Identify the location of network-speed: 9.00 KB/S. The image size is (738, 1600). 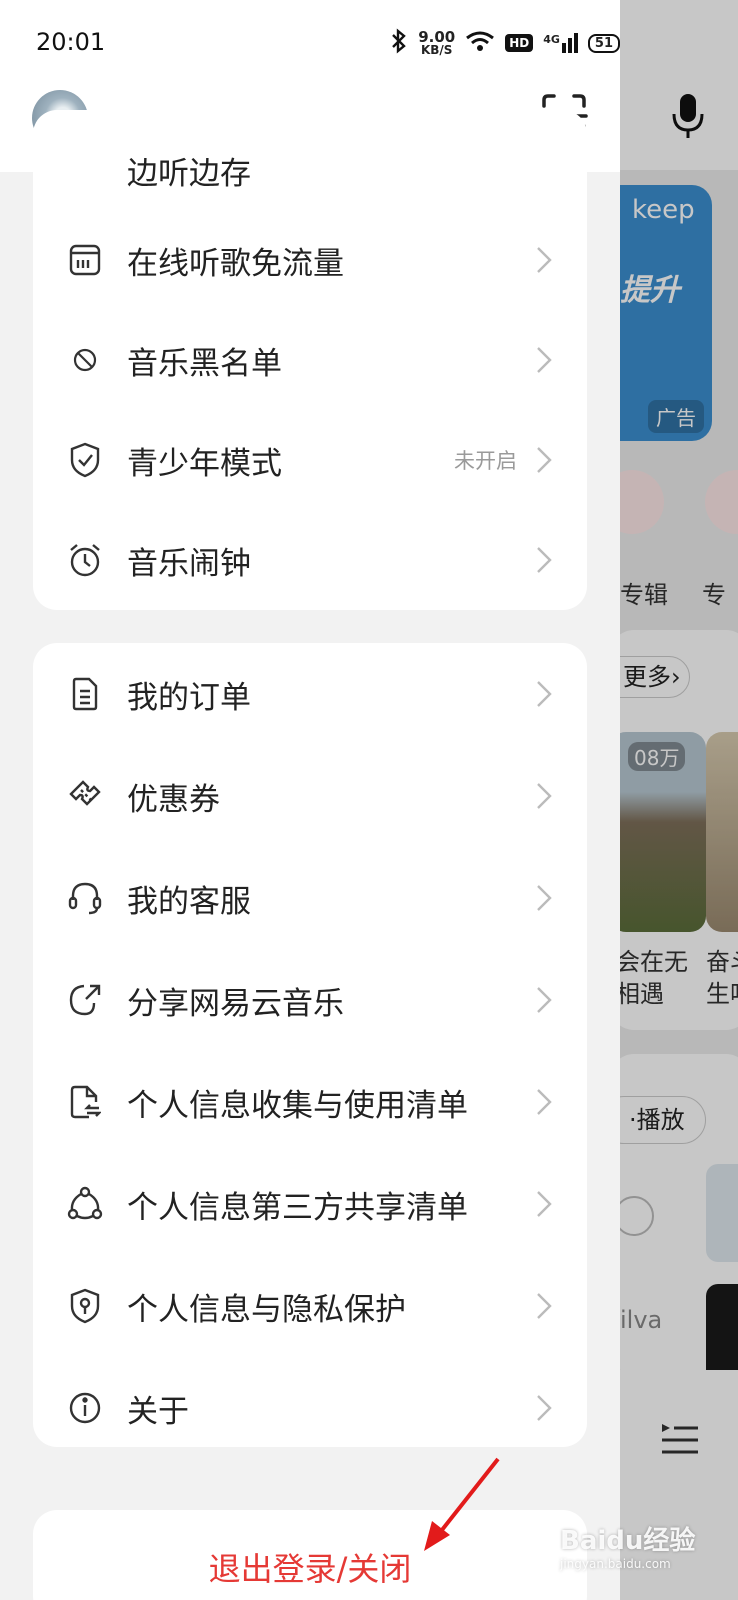
(437, 42).